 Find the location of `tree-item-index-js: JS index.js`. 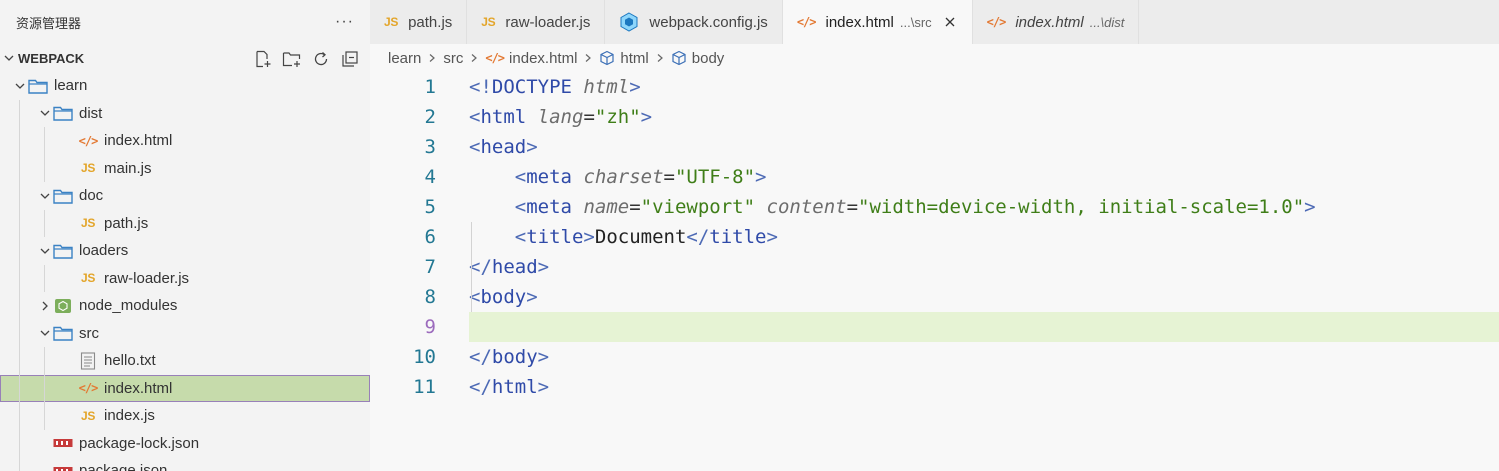

tree-item-index-js: JS index.js is located at coordinates (185, 416).